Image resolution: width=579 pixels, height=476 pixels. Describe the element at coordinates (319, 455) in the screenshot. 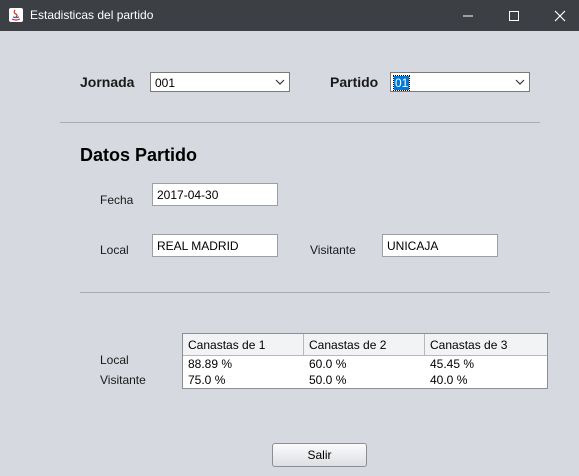

I see `exit-button: Salir` at that location.